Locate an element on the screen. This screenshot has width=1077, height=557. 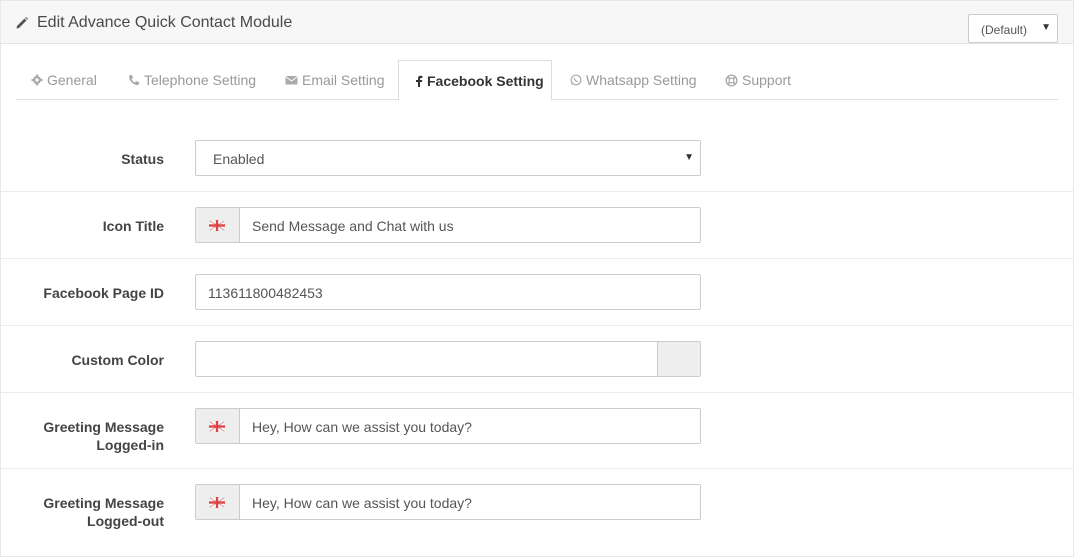
tab-general: General is located at coordinates (64, 80).